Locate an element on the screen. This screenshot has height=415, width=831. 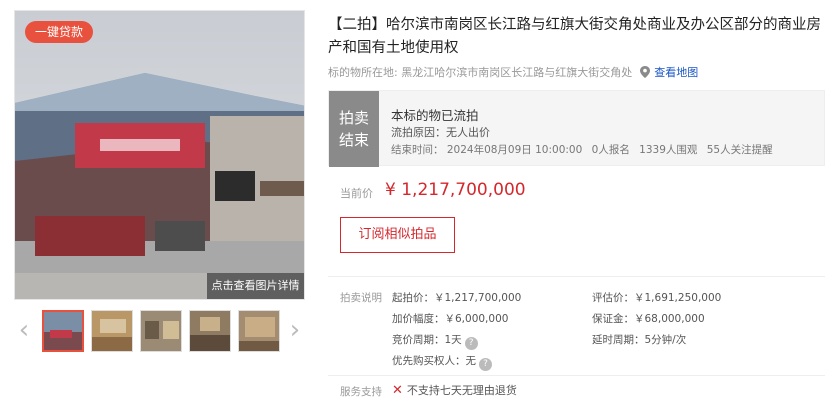
end-time: 2024年08月09日 10:00:00 is located at coordinates (514, 150).